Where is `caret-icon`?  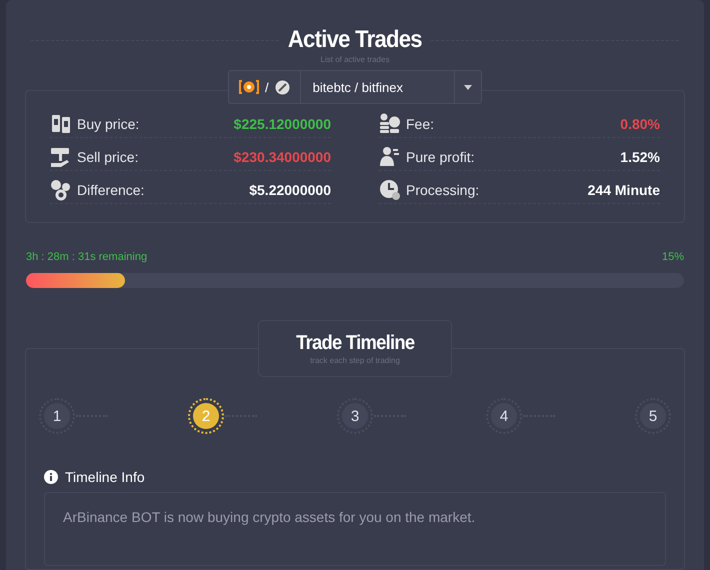 caret-icon is located at coordinates (468, 87).